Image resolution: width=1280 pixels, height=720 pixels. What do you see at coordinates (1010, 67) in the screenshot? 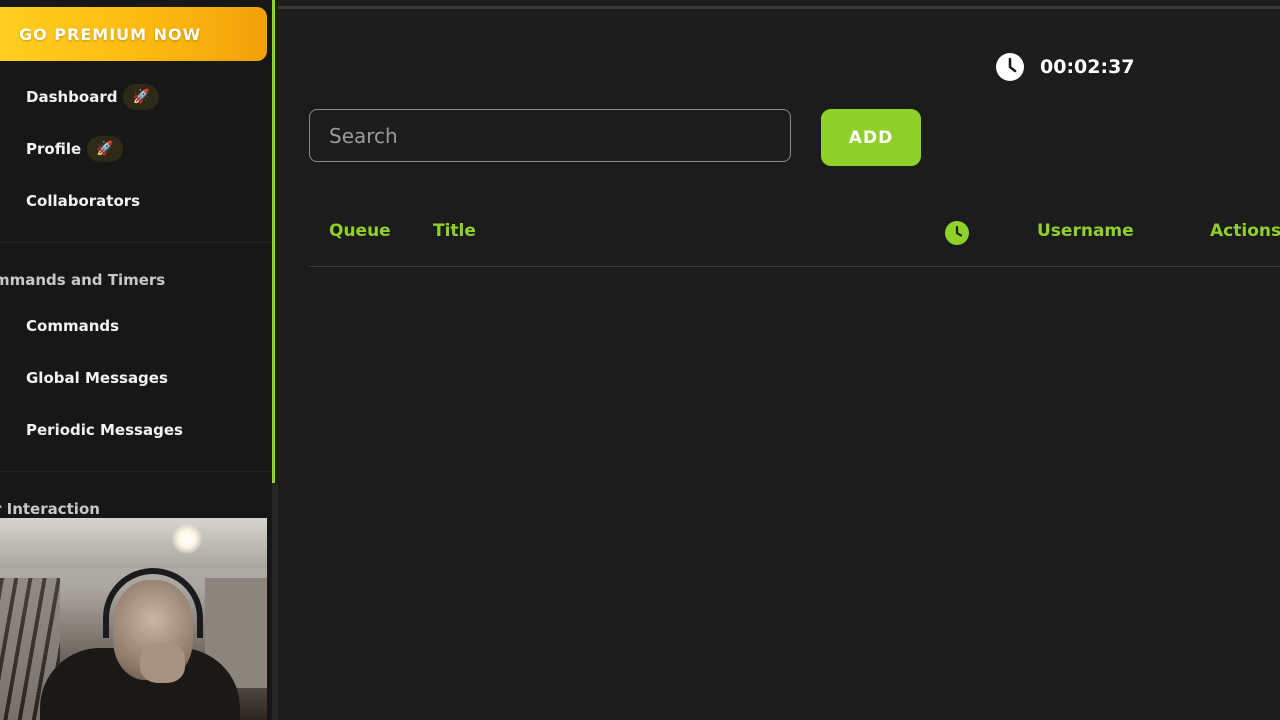
I see `clock-icon` at bounding box center [1010, 67].